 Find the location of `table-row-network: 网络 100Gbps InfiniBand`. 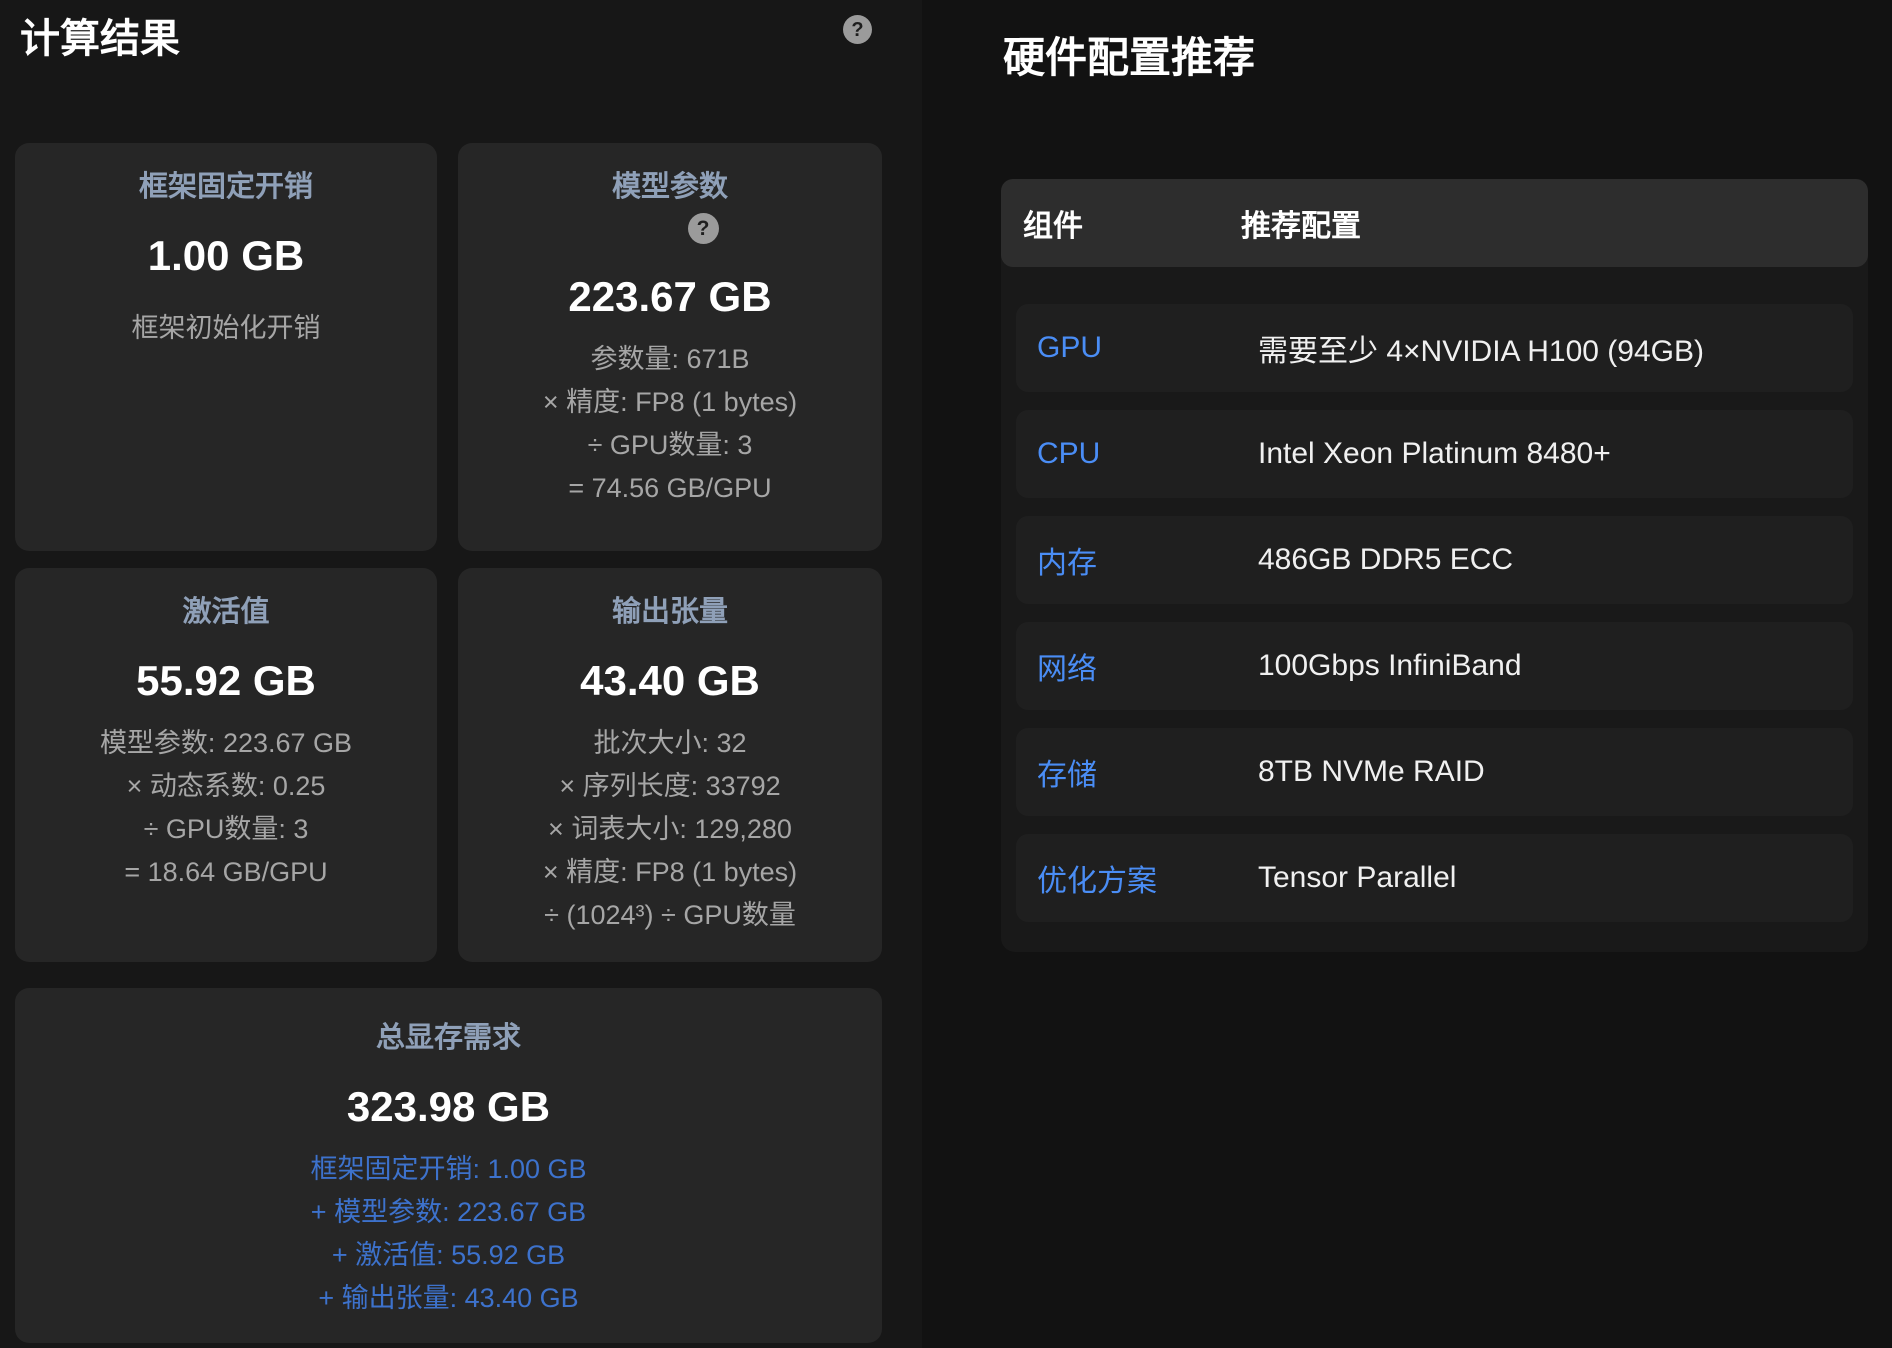

table-row-network: 网络 100Gbps InfiniBand is located at coordinates (1434, 666).